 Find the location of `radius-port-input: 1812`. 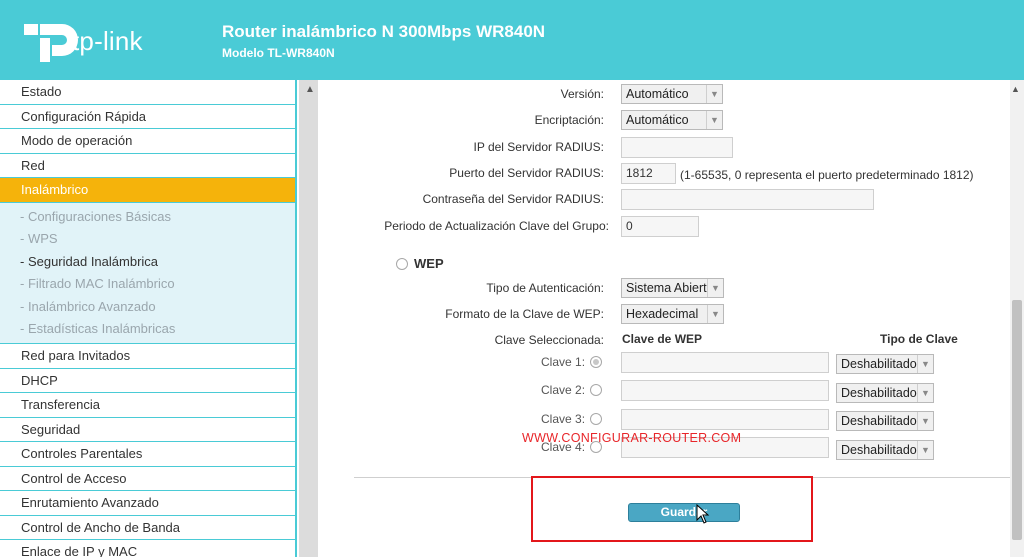

radius-port-input: 1812 is located at coordinates (648, 173).